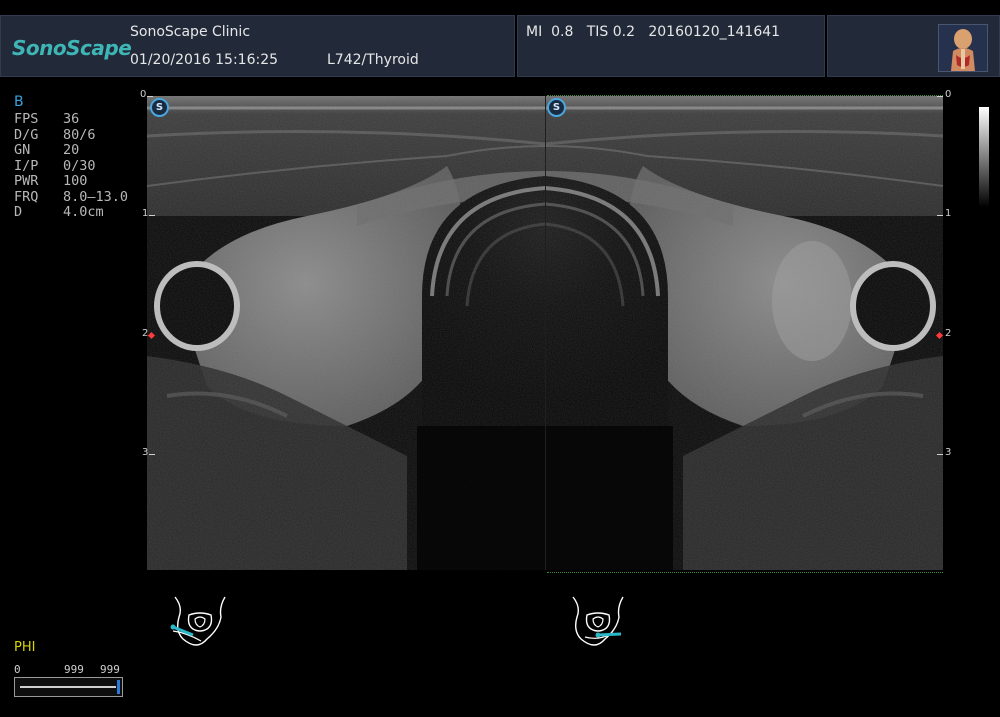 The width and height of the screenshot is (1000, 717). Describe the element at coordinates (204, 60) in the screenshot. I see `exam-datetime: 01/20/2016 15:16:25` at that location.